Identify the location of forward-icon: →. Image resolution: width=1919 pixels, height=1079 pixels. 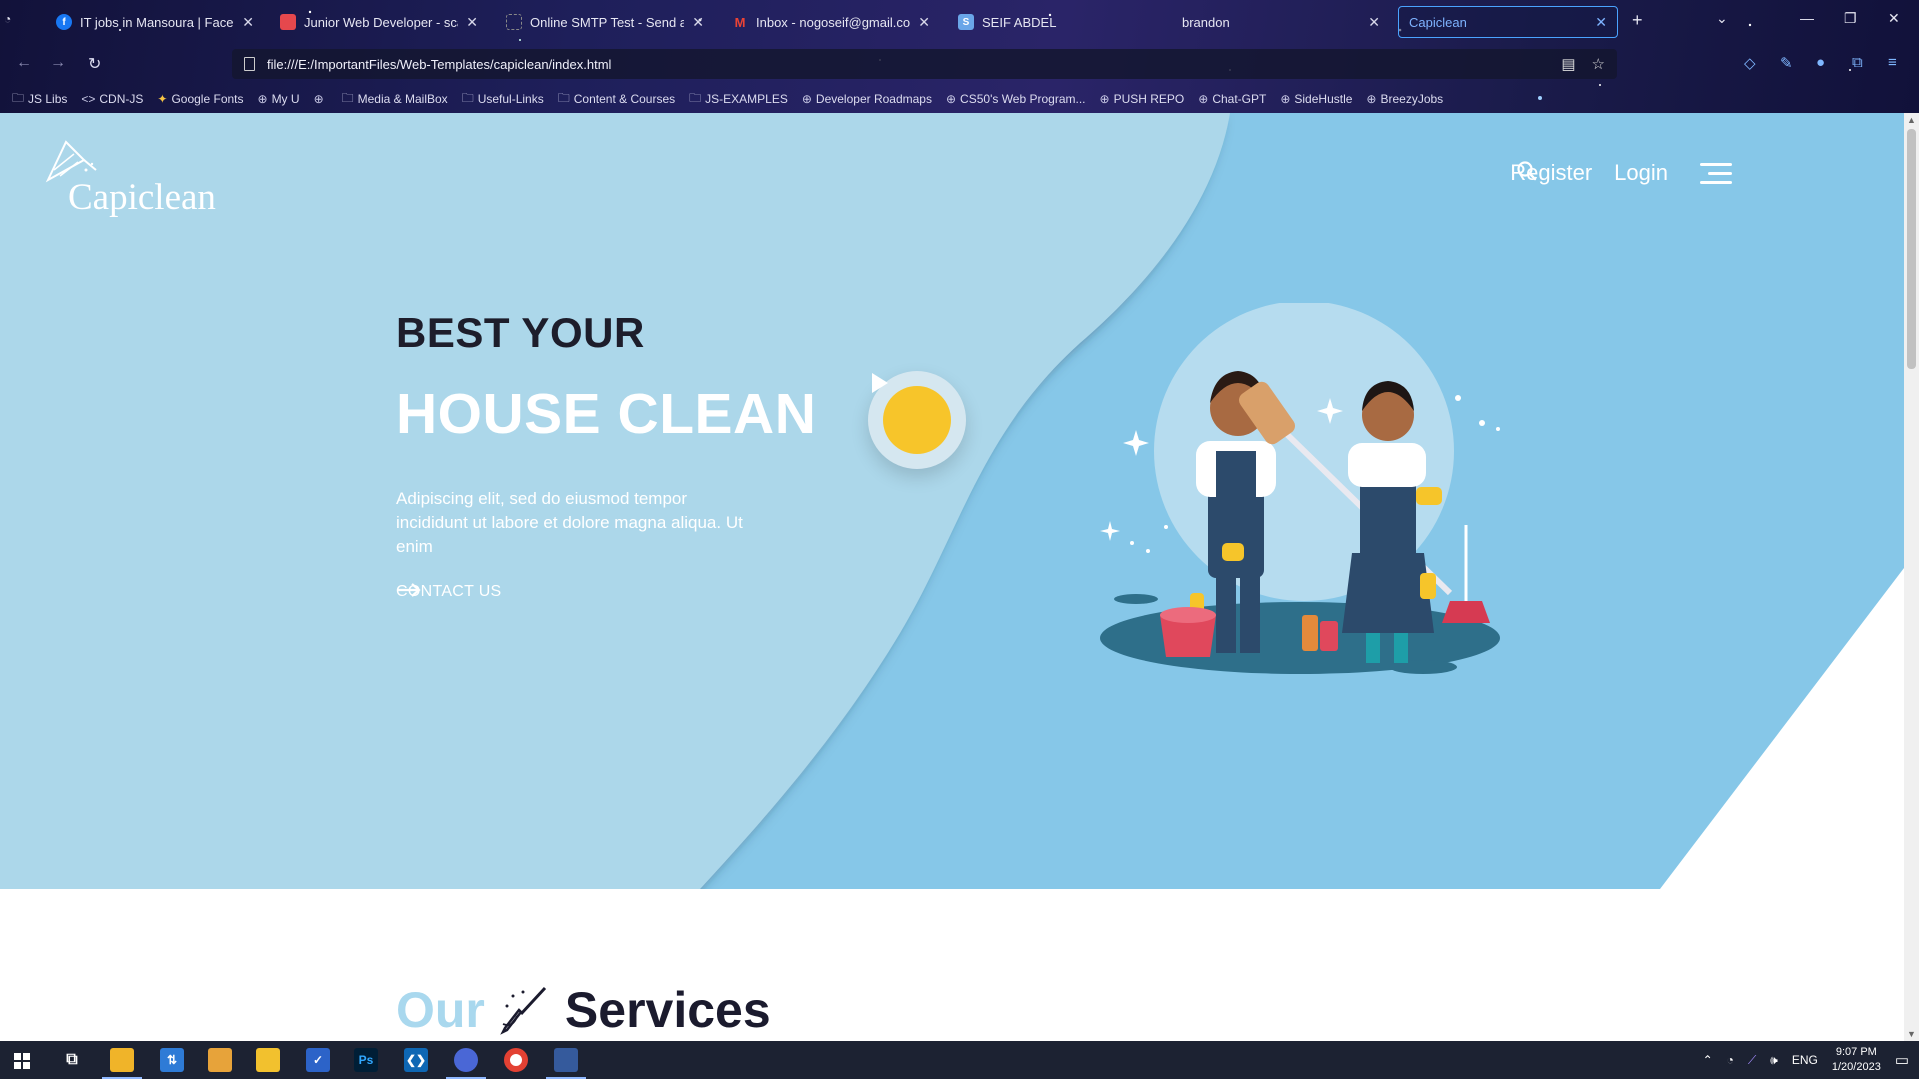
(58, 63).